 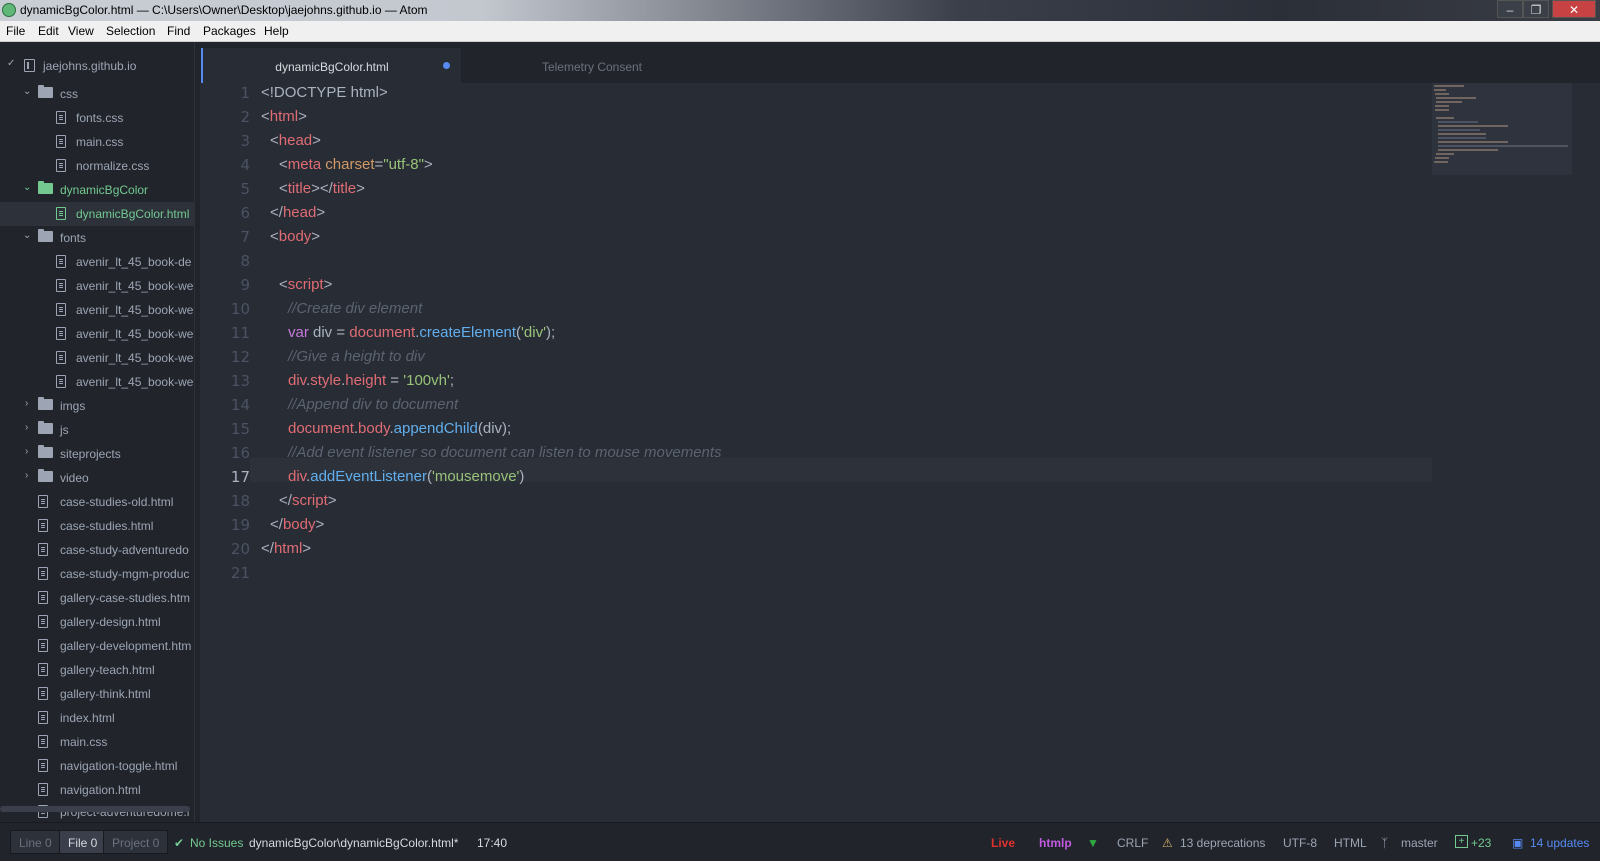 What do you see at coordinates (97, 430) in the screenshot?
I see `tree-folder-js: › js` at bounding box center [97, 430].